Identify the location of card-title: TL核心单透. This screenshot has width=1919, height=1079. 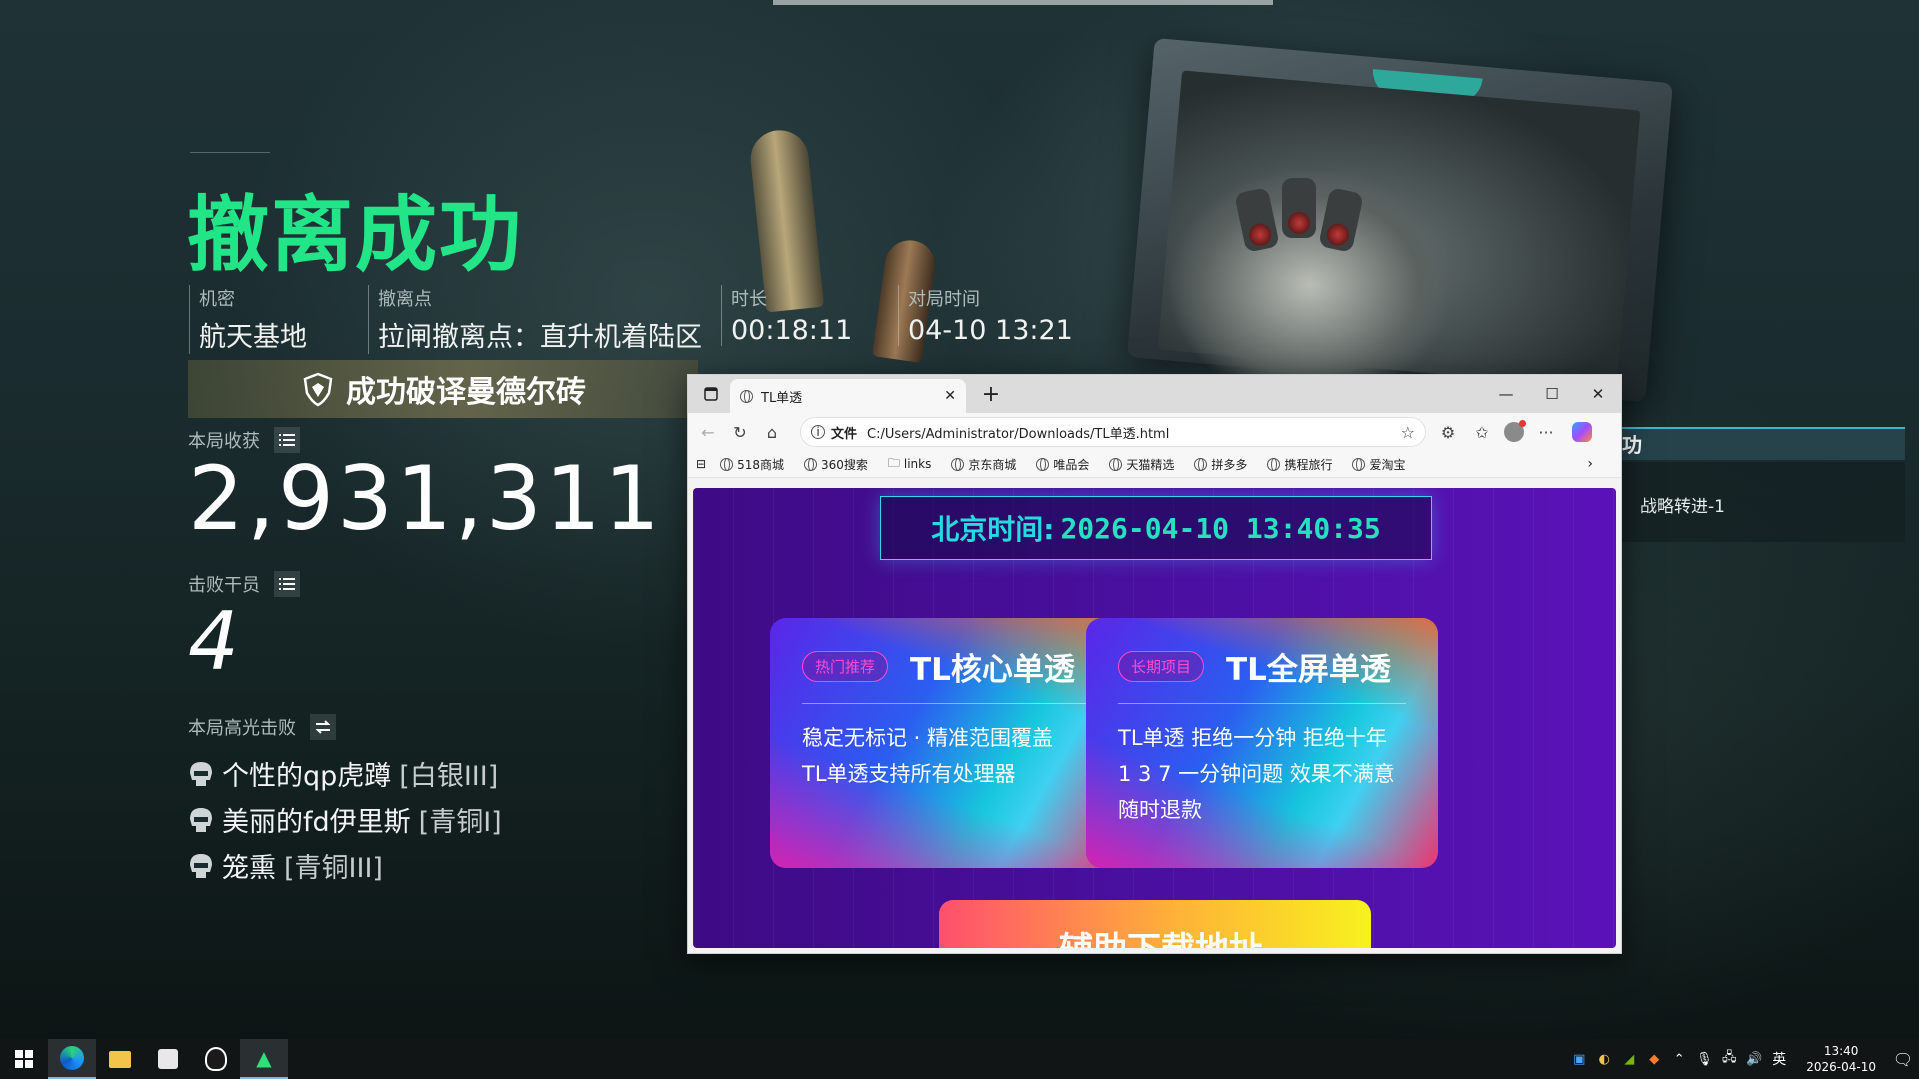
(992, 670).